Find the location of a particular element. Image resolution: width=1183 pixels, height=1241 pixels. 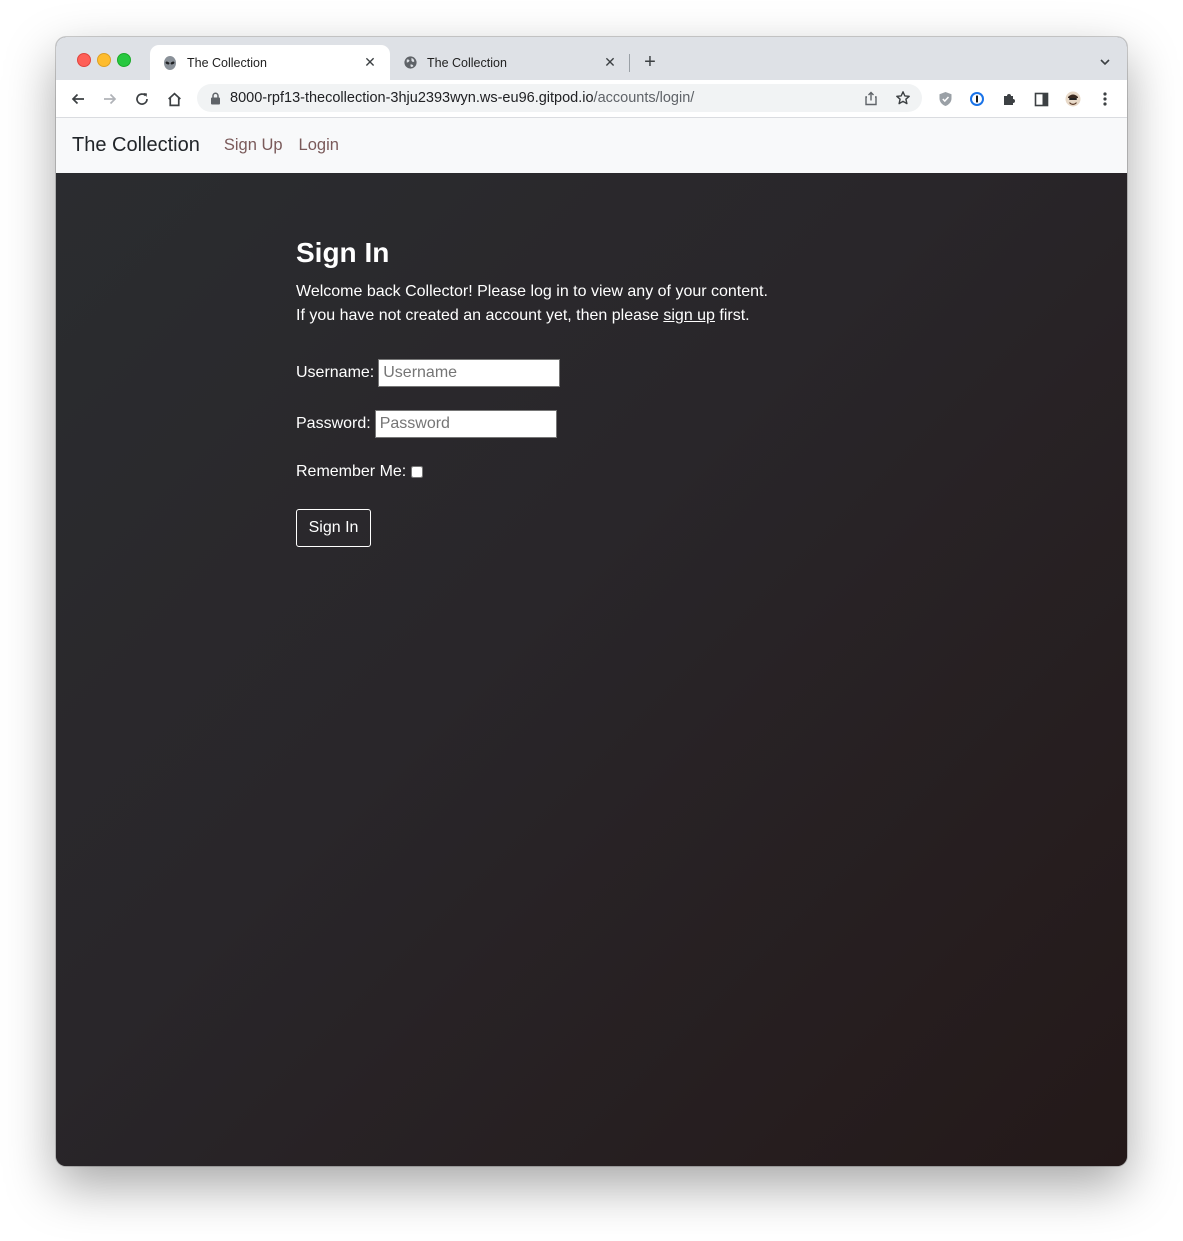

remember-me-checkbox is located at coordinates (417, 472).